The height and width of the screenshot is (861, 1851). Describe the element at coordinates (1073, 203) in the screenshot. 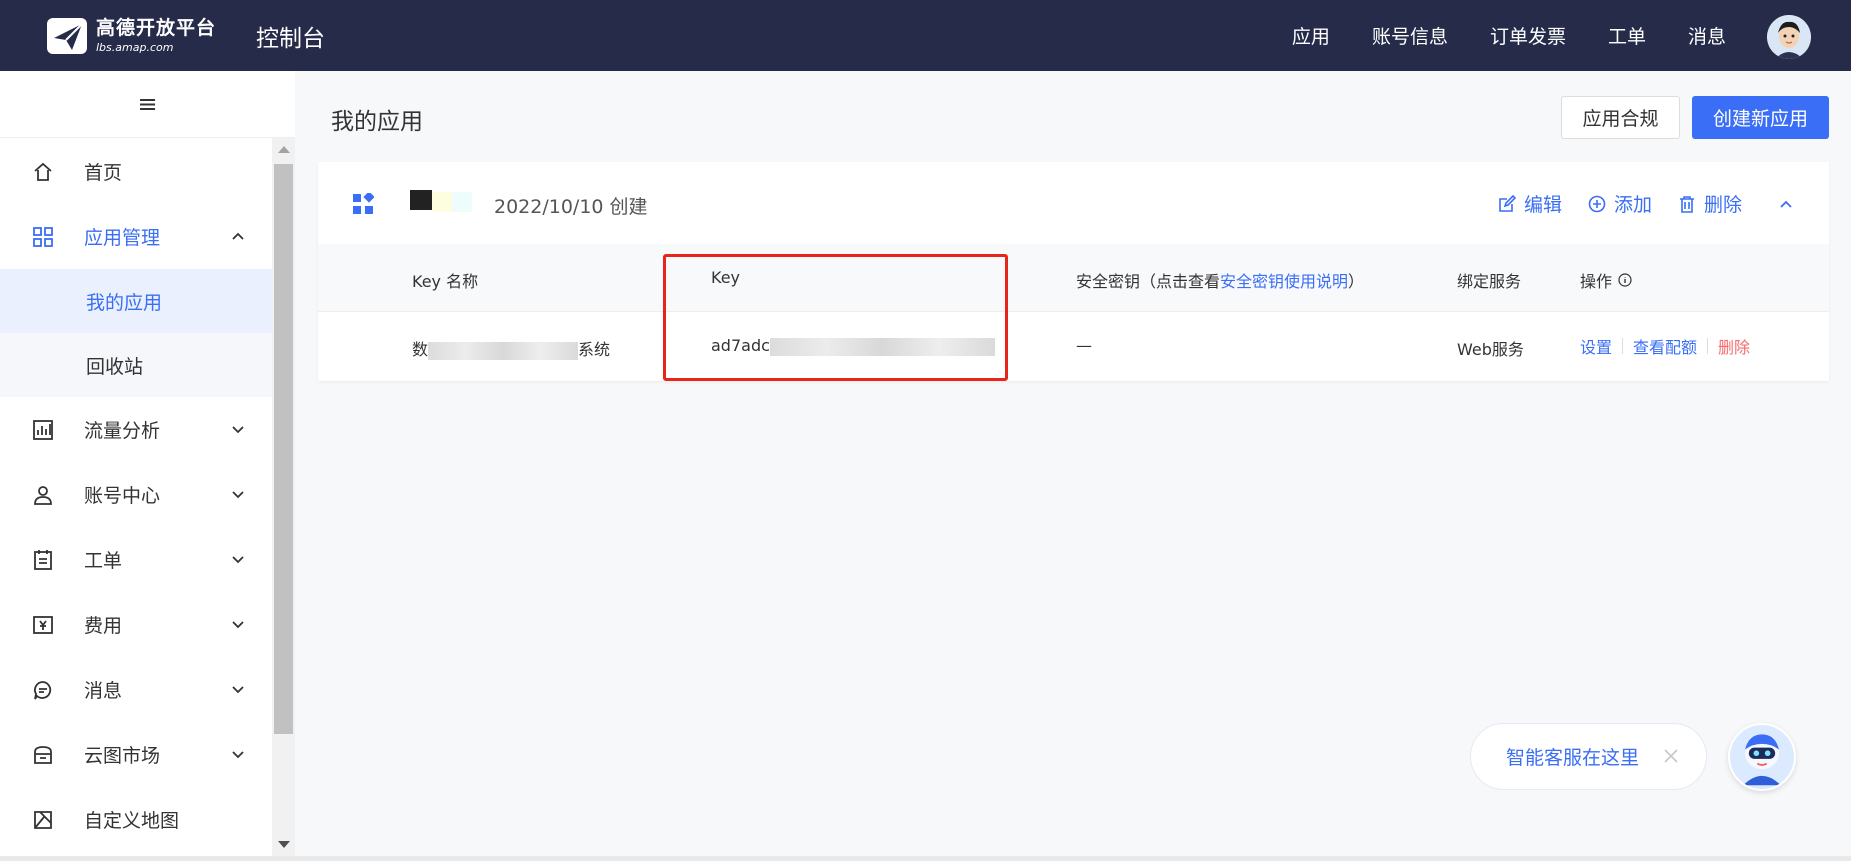

I see `app-card-header: 2022/10/10 创建 编辑 添加 删除` at that location.